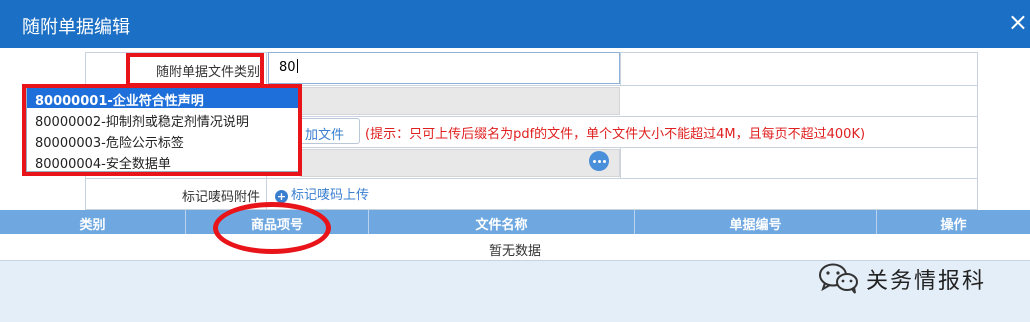  Describe the element at coordinates (926, 281) in the screenshot. I see `watermark-text: 关务情报科` at that location.